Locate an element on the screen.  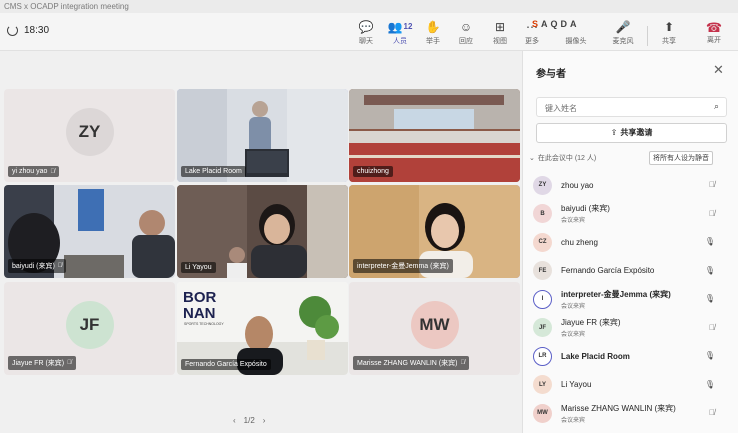
meeting-timer: 18:30 is located at coordinates (28, 30).